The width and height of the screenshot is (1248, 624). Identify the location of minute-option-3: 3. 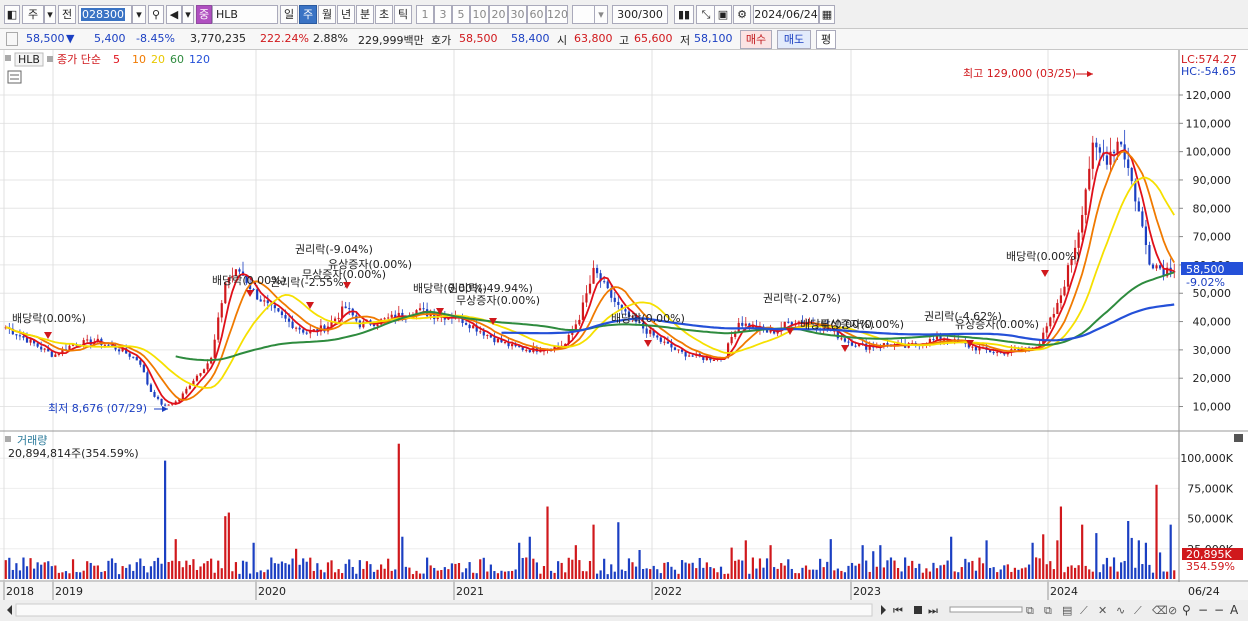
(443, 14).